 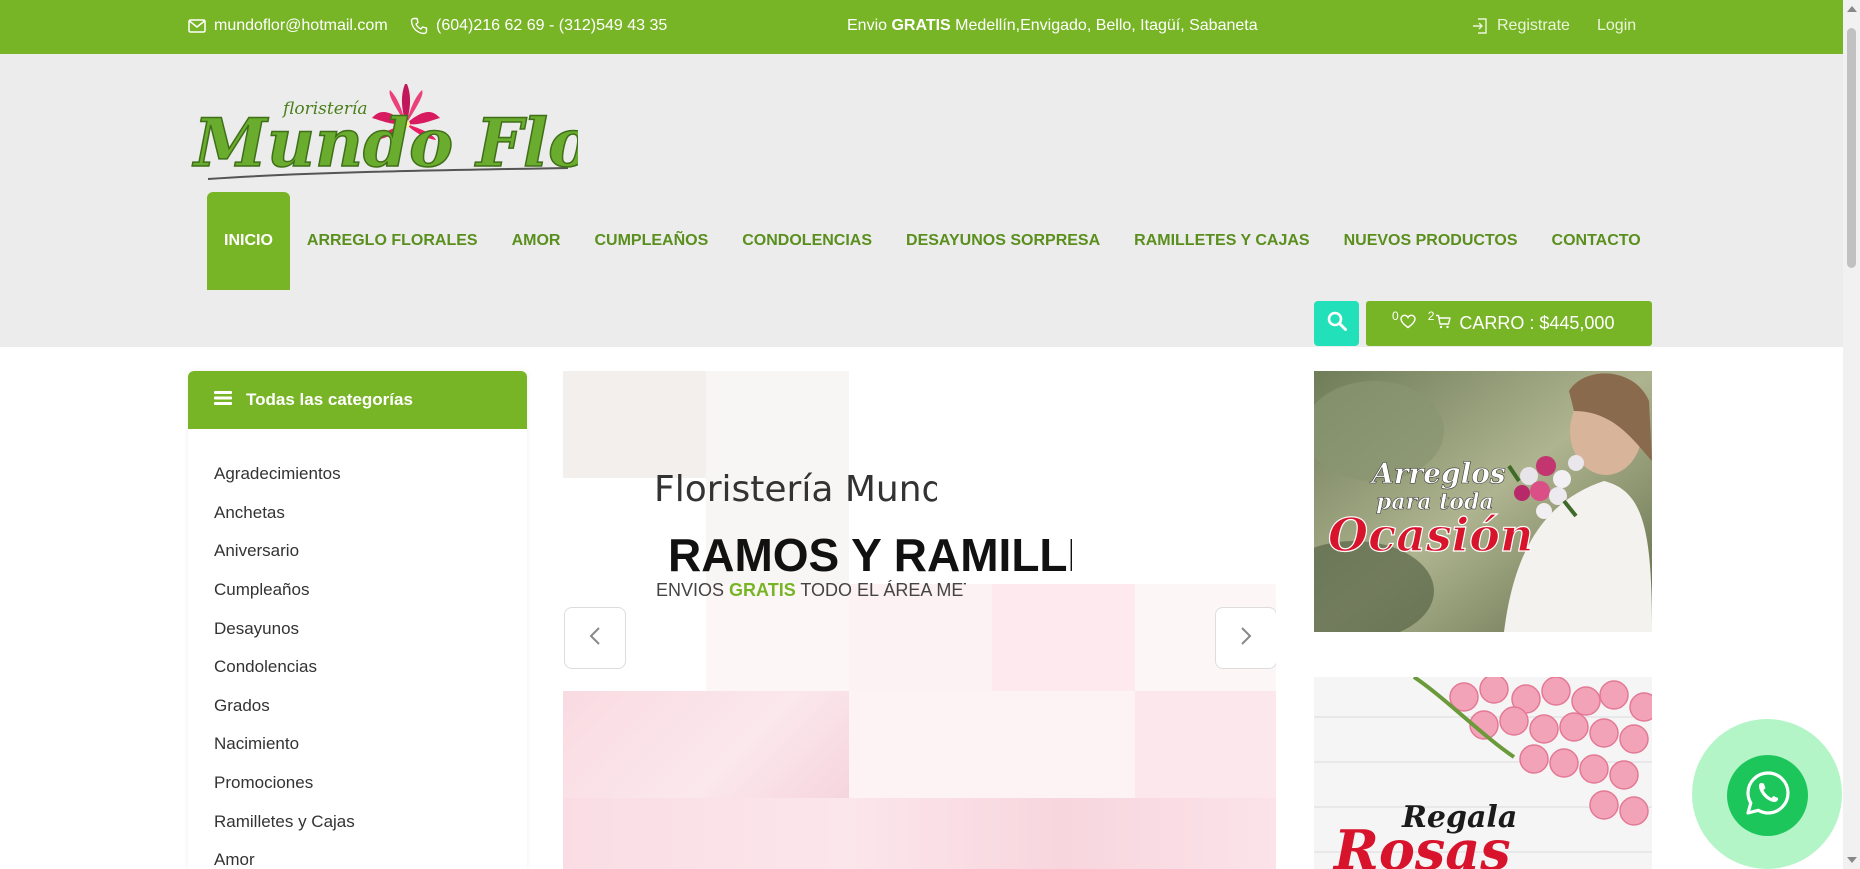 What do you see at coordinates (1852, 9) in the screenshot?
I see `scroll-up-icon` at bounding box center [1852, 9].